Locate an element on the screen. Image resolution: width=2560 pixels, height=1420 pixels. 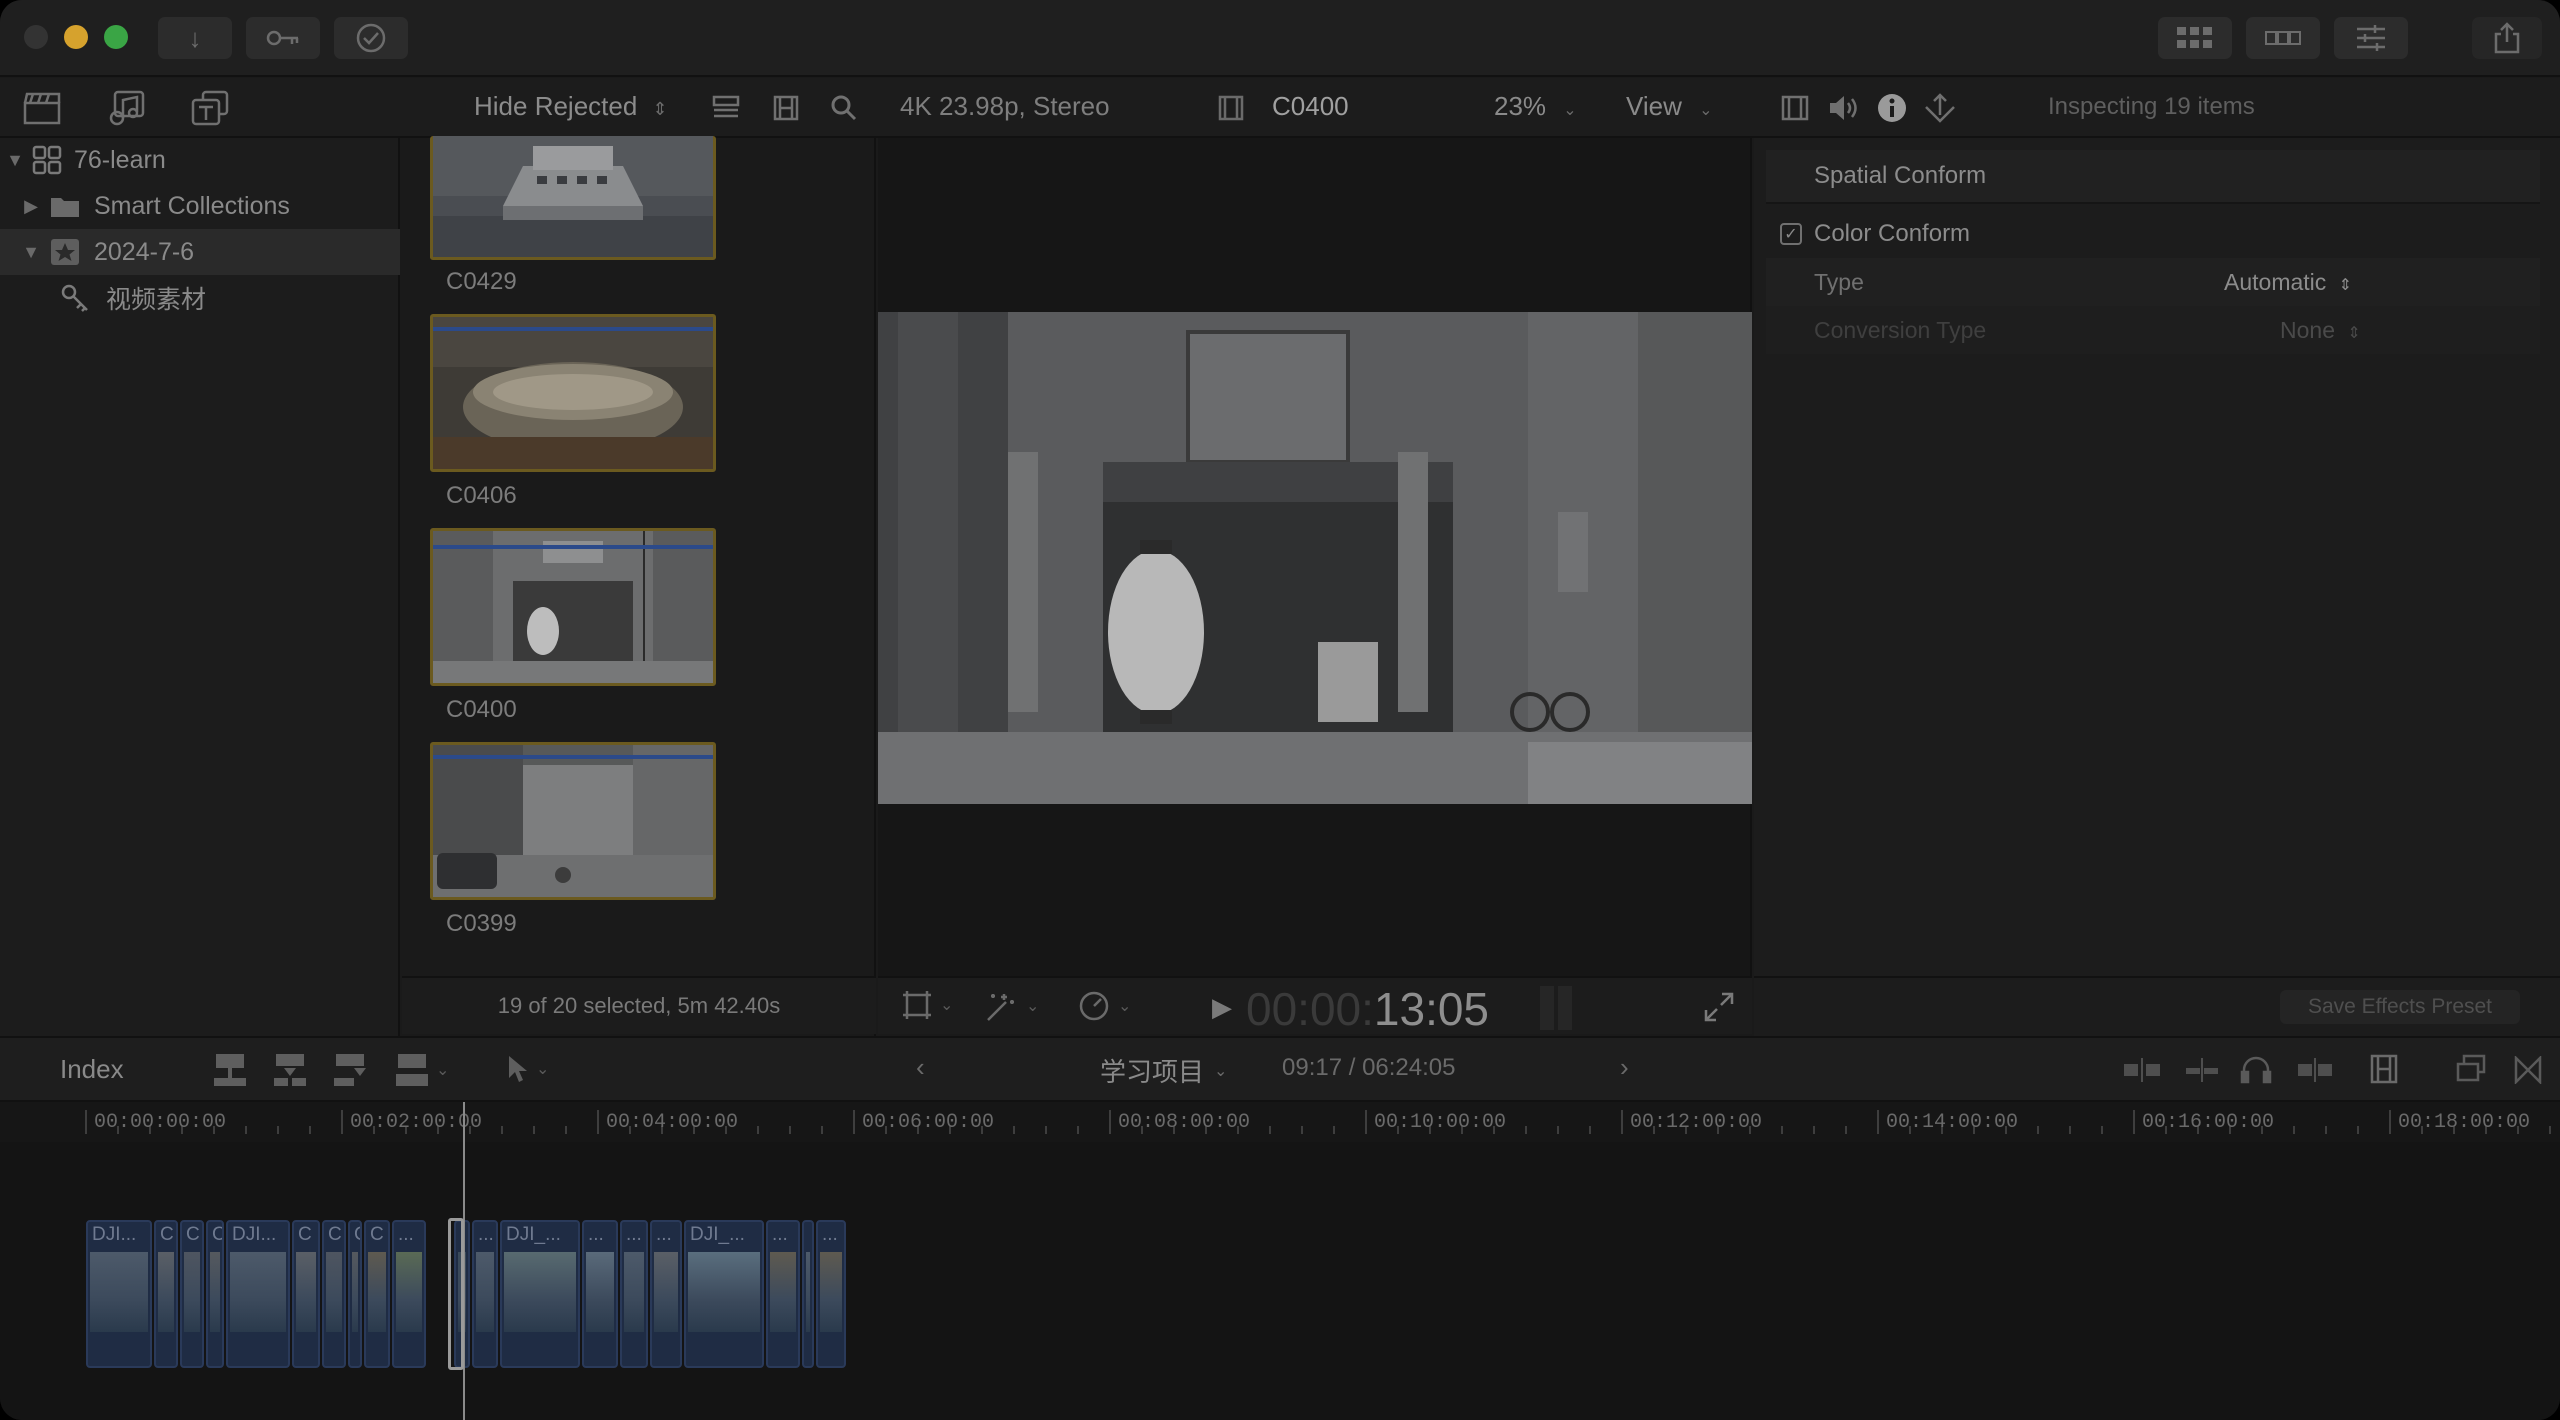
history-back-button: ‹ is located at coordinates (920, 1067).